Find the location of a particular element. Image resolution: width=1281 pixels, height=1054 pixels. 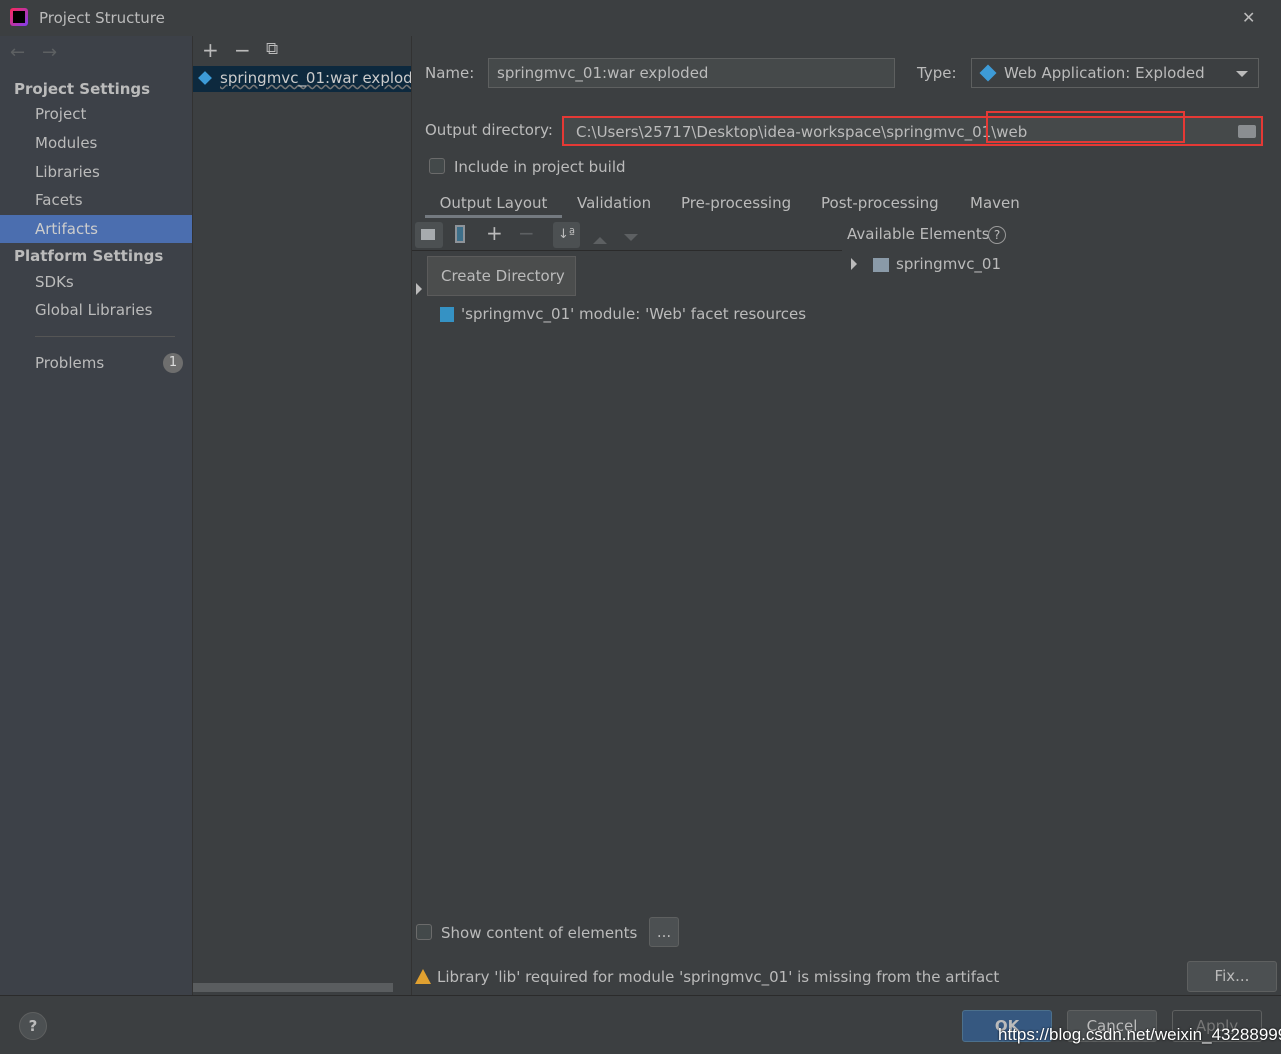

sort-icon: ↓ª is located at coordinates (566, 235).